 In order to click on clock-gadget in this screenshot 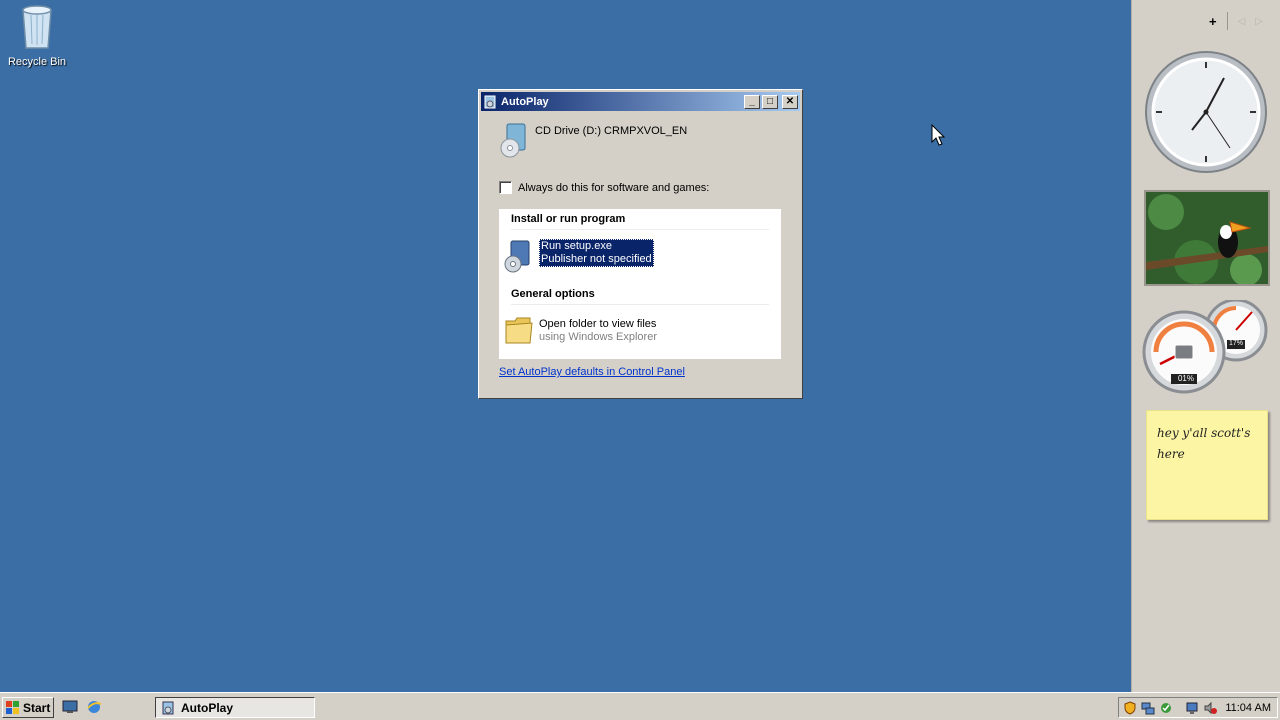, I will do `click(1206, 112)`.